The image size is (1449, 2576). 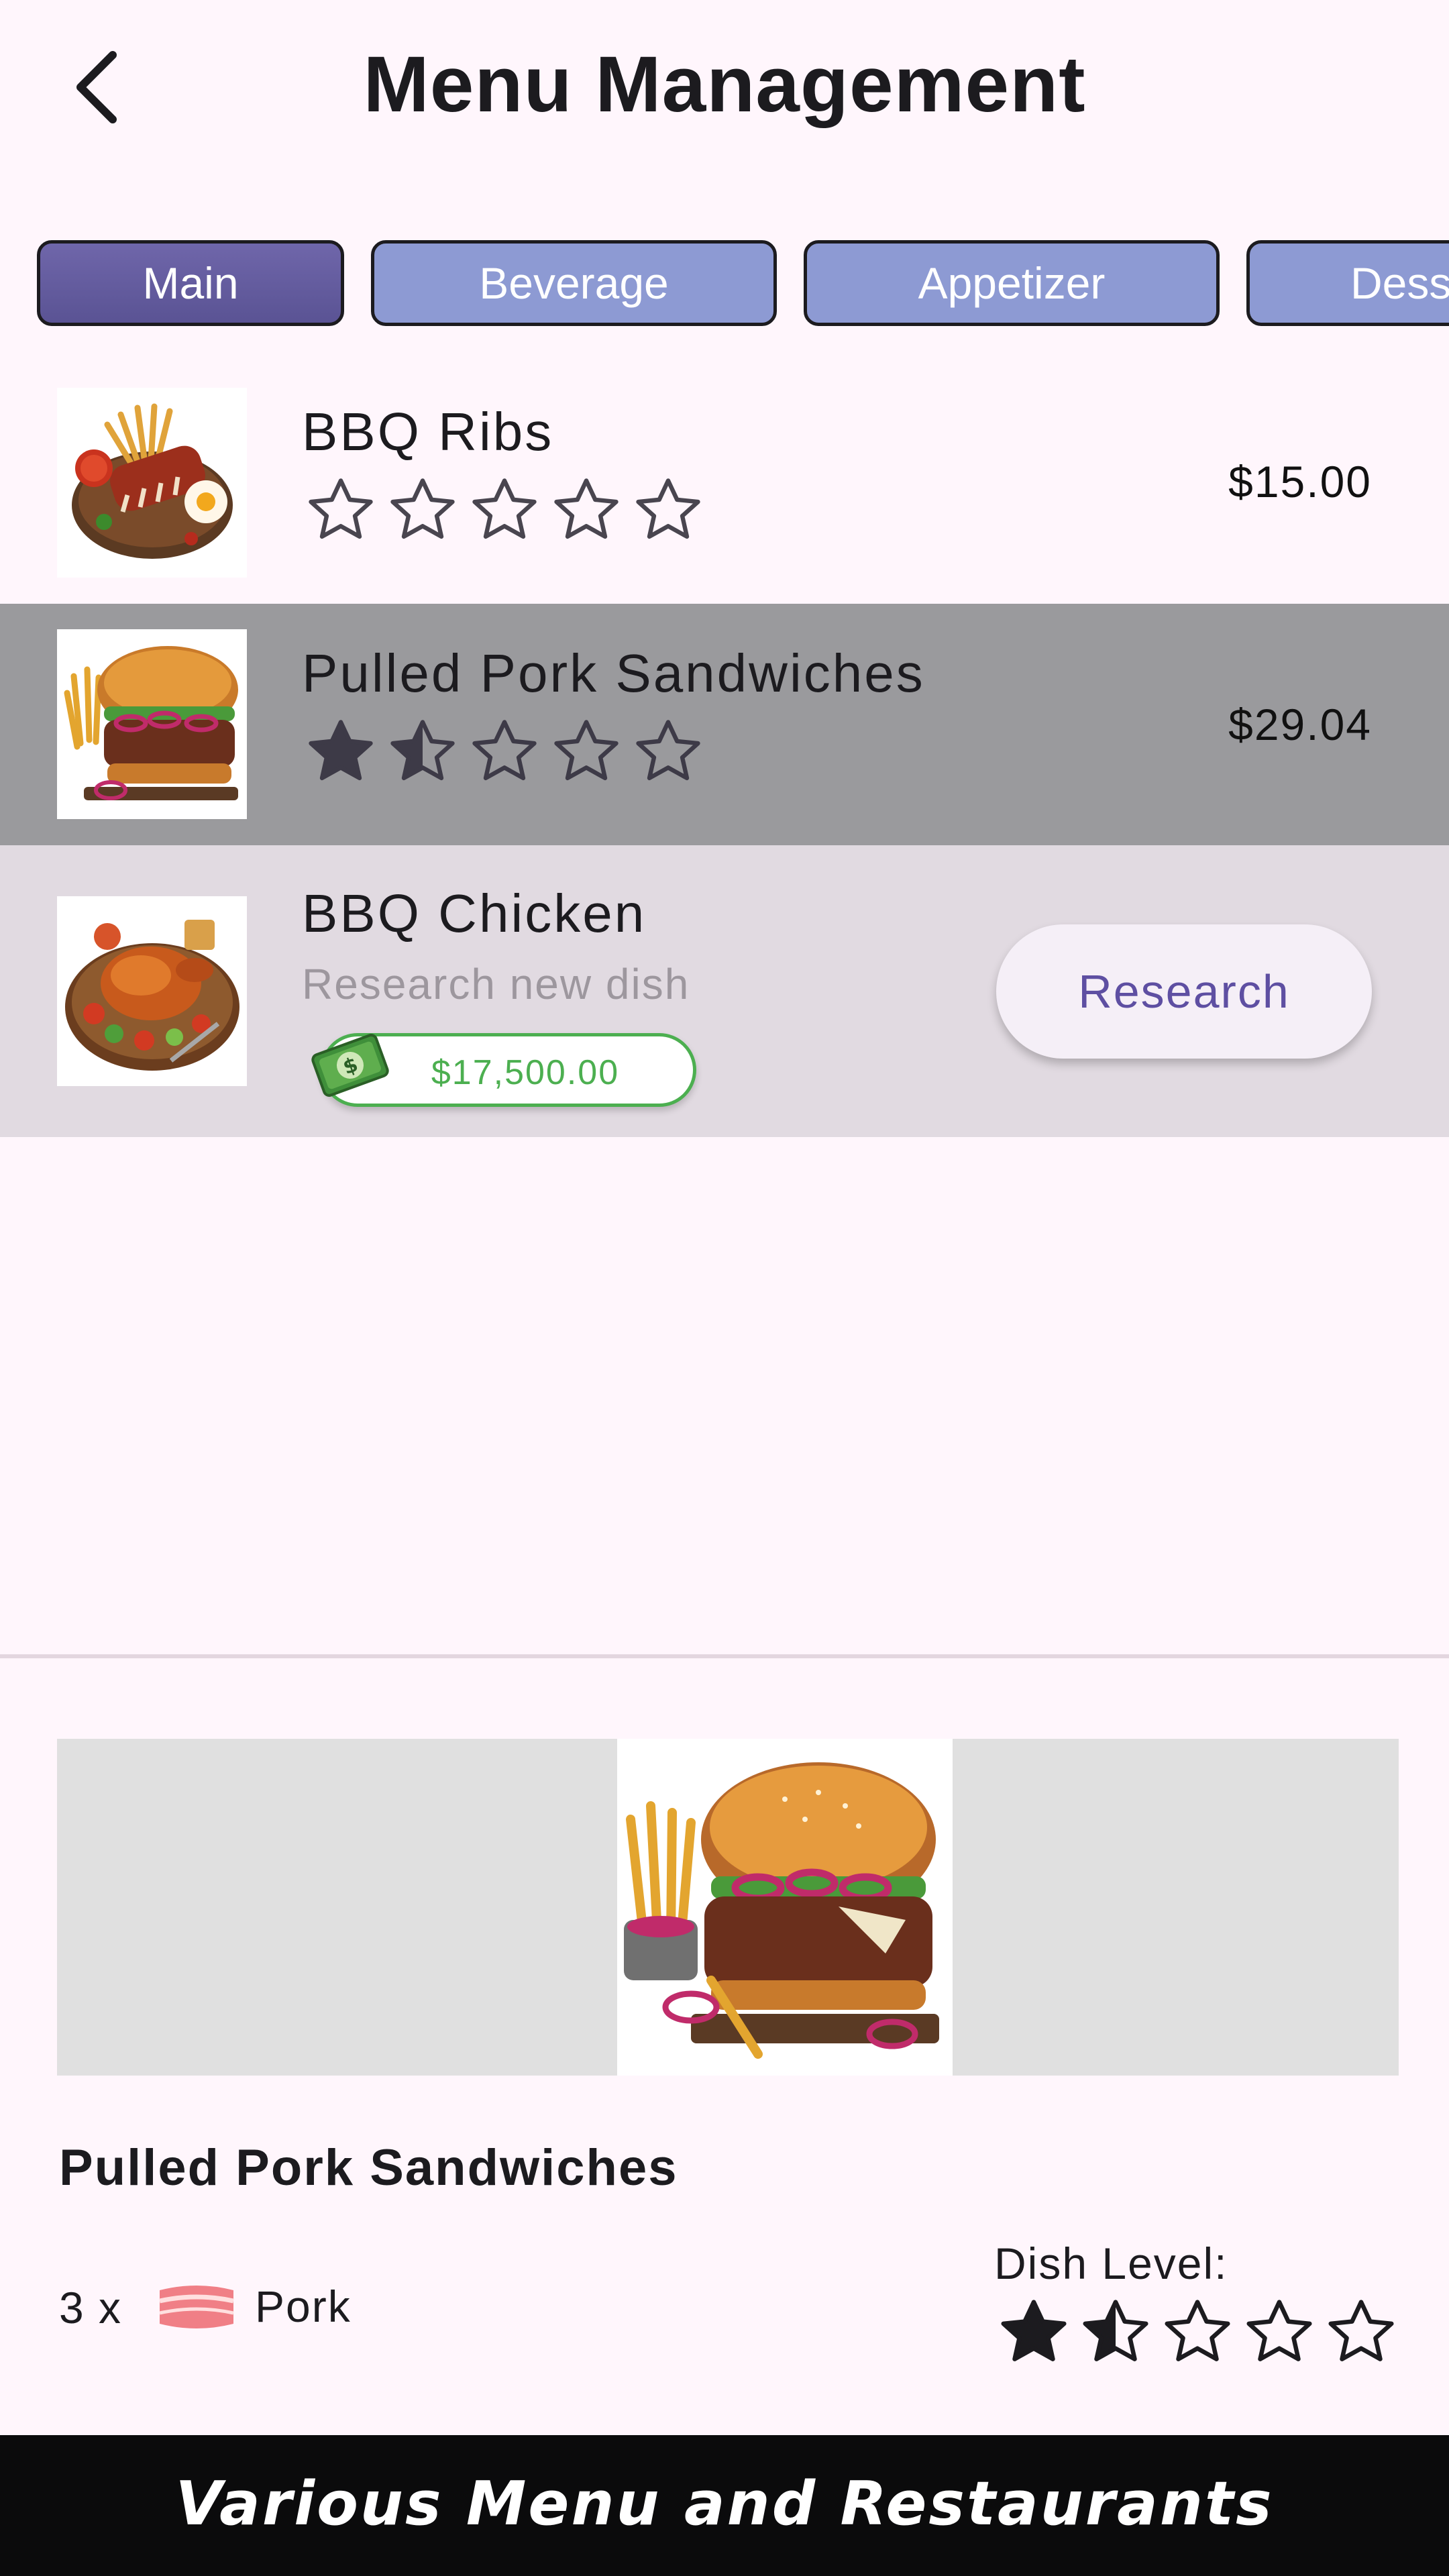 What do you see at coordinates (196, 2307) in the screenshot?
I see `pork-icon` at bounding box center [196, 2307].